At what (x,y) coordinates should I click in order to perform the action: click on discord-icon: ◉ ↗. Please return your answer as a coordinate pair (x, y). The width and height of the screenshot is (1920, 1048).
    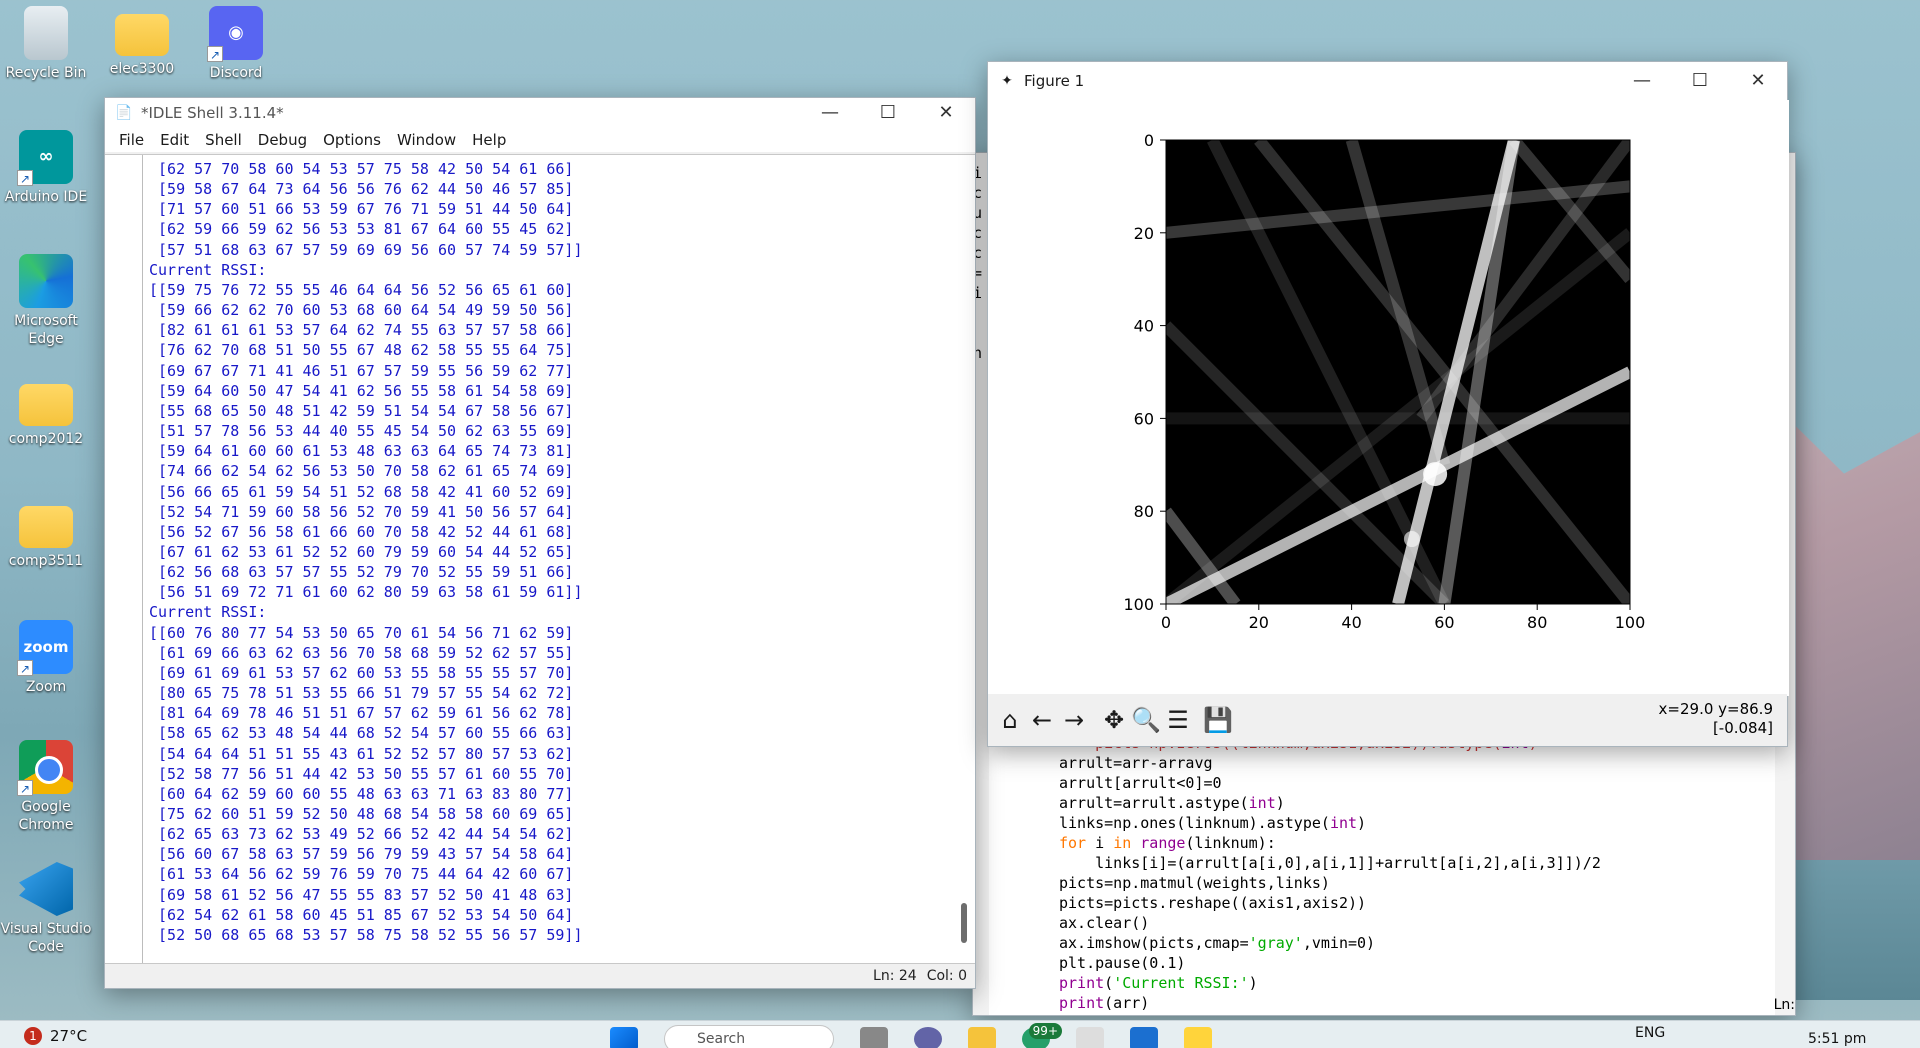
    Looking at the image, I should click on (235, 34).